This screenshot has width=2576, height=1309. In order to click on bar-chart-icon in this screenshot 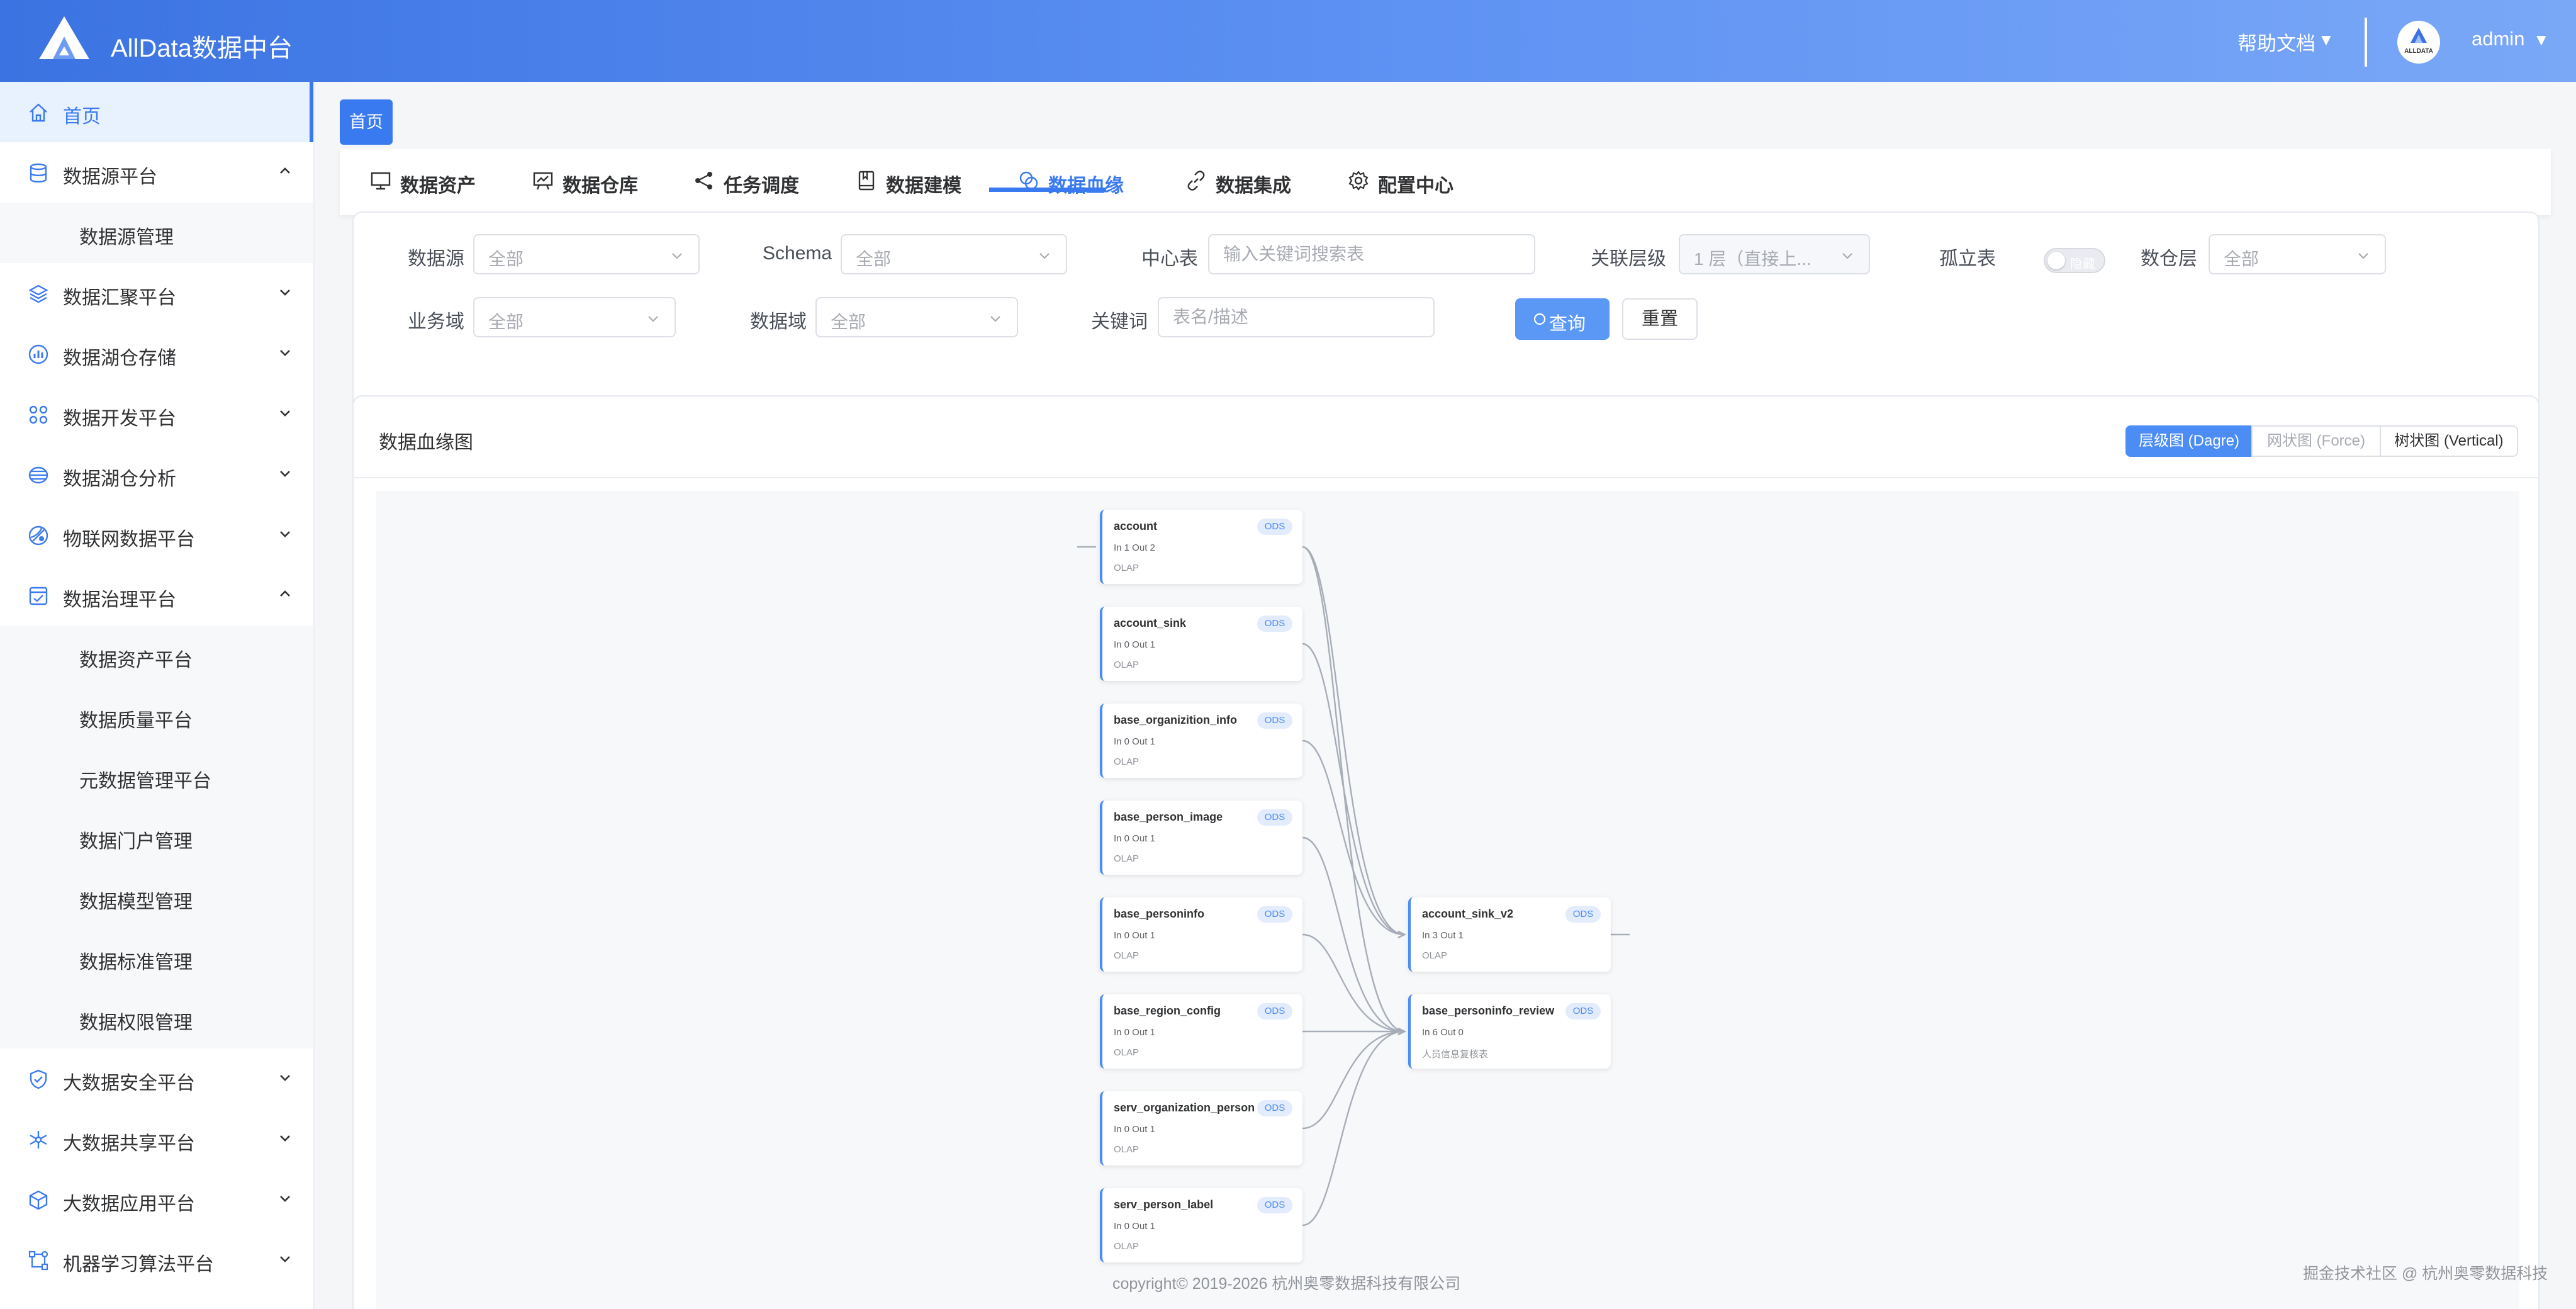, I will do `click(38, 354)`.